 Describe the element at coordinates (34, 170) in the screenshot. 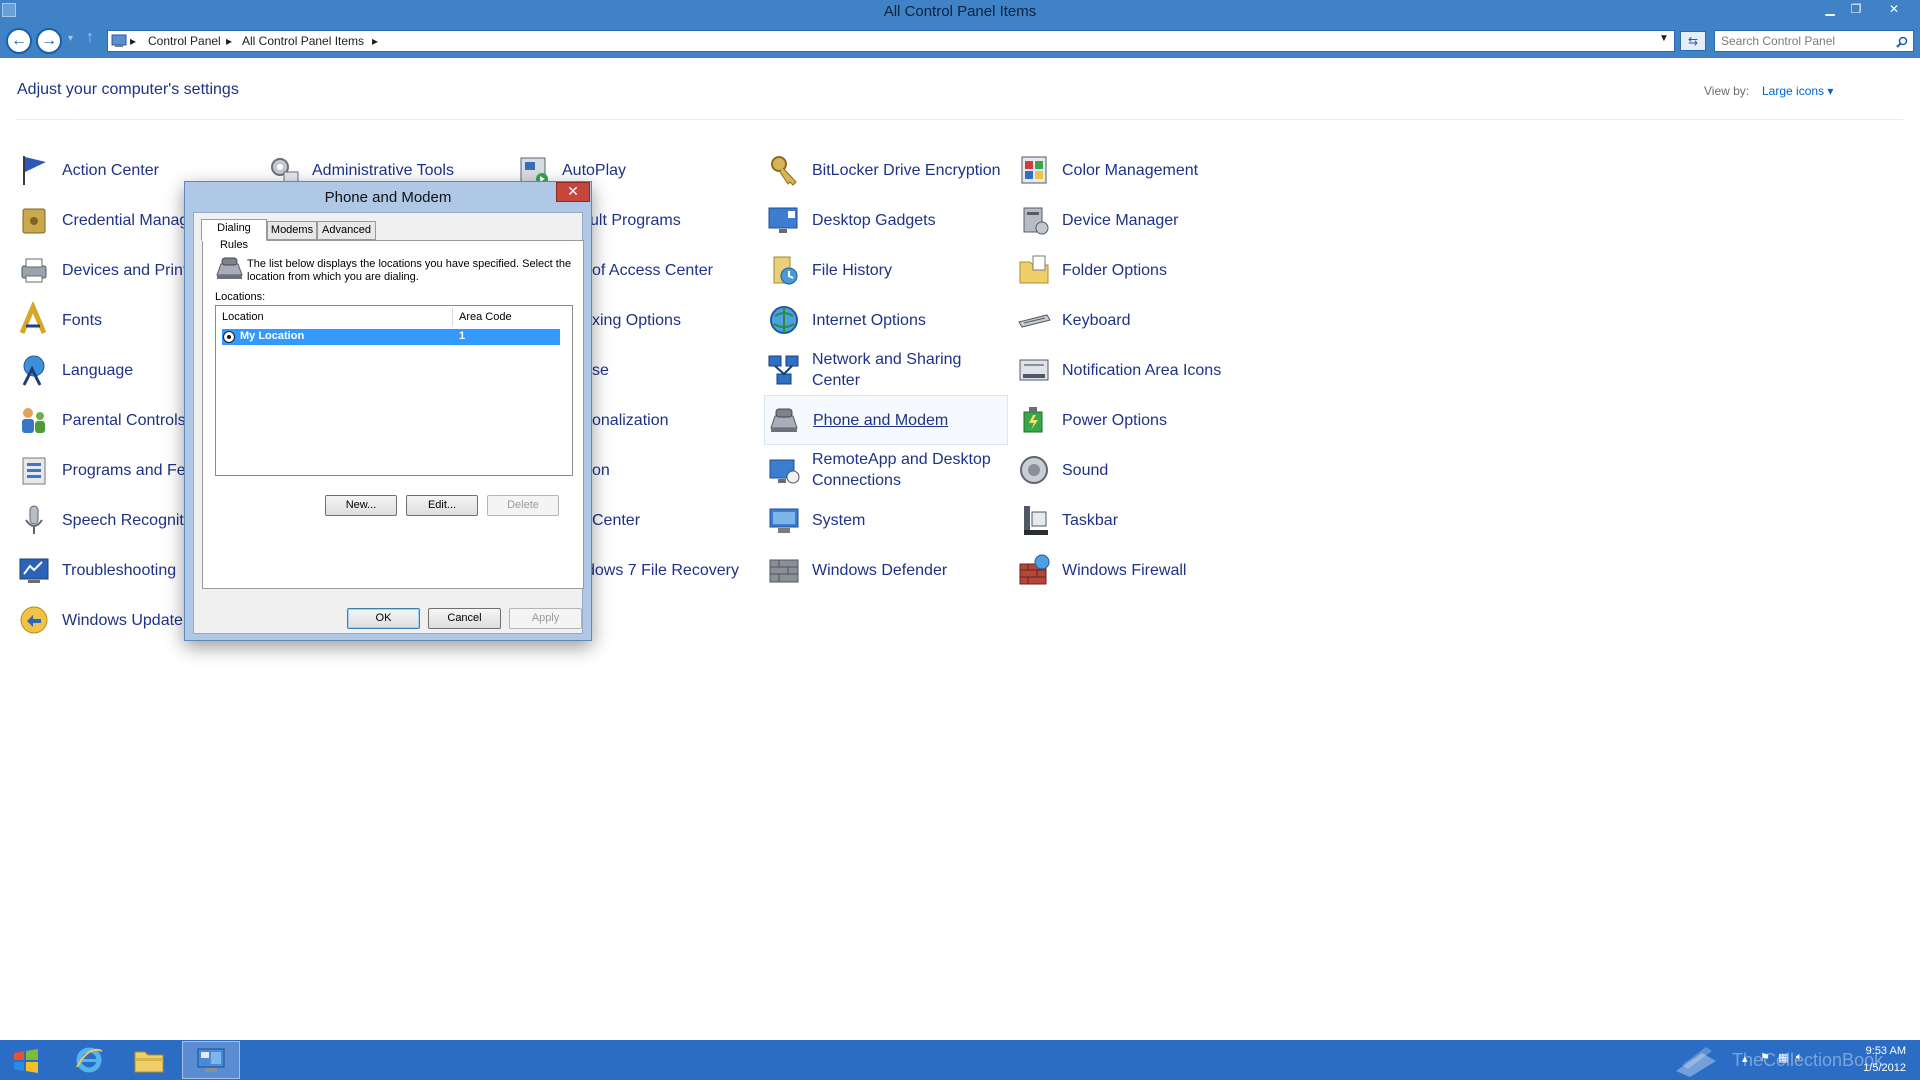

I see `flag-icon` at that location.